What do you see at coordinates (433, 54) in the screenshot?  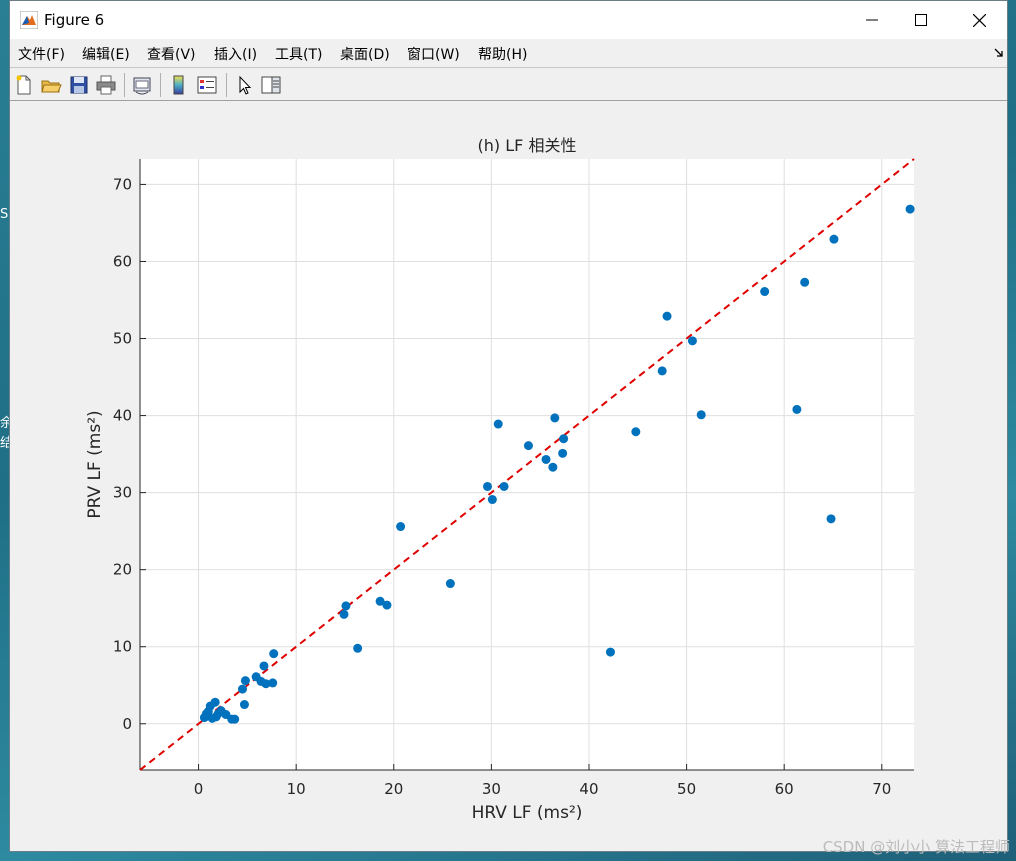 I see `menu-window: 窗口(W)` at bounding box center [433, 54].